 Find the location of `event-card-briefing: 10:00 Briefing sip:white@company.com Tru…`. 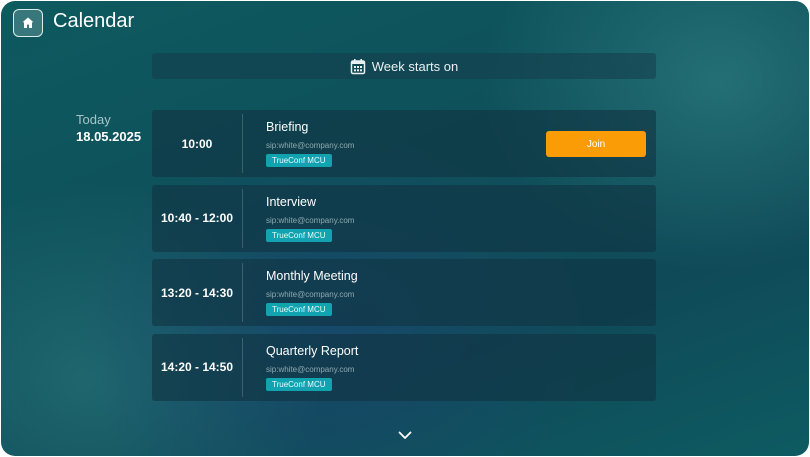

event-card-briefing: 10:00 Briefing sip:white@company.com Tru… is located at coordinates (404, 143).